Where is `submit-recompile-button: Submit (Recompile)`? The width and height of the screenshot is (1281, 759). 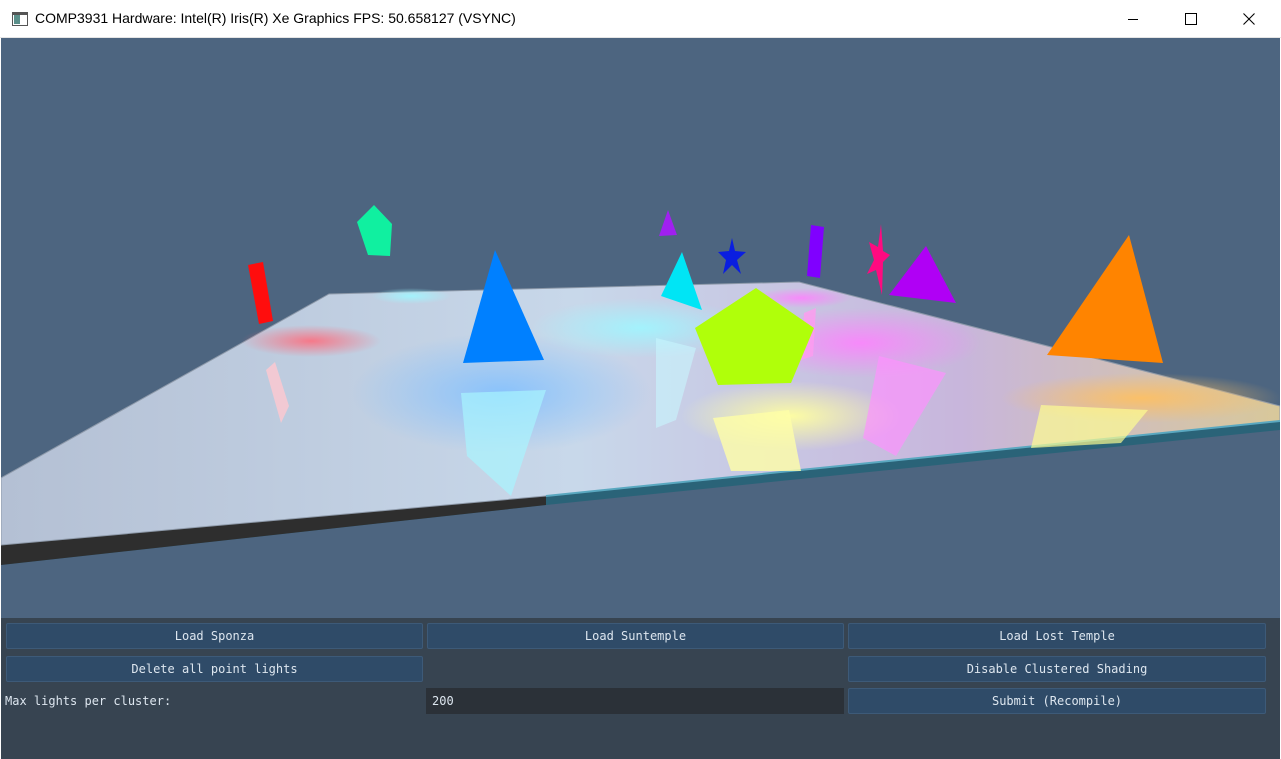 submit-recompile-button: Submit (Recompile) is located at coordinates (1057, 701).